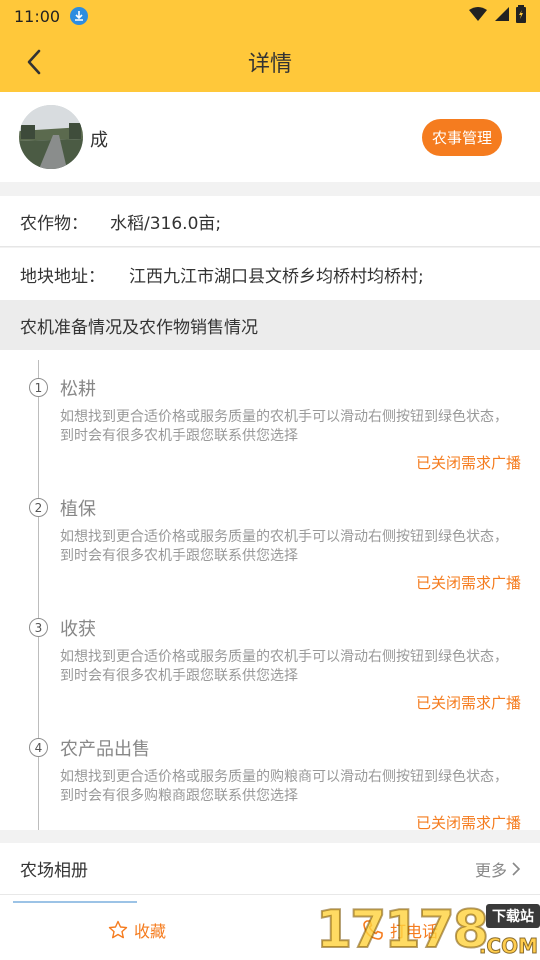 This screenshot has width=540, height=960. I want to click on address-row: 地块地址： 江西九江市湖口县文桥乡均桥村均桥村;, so click(270, 274).